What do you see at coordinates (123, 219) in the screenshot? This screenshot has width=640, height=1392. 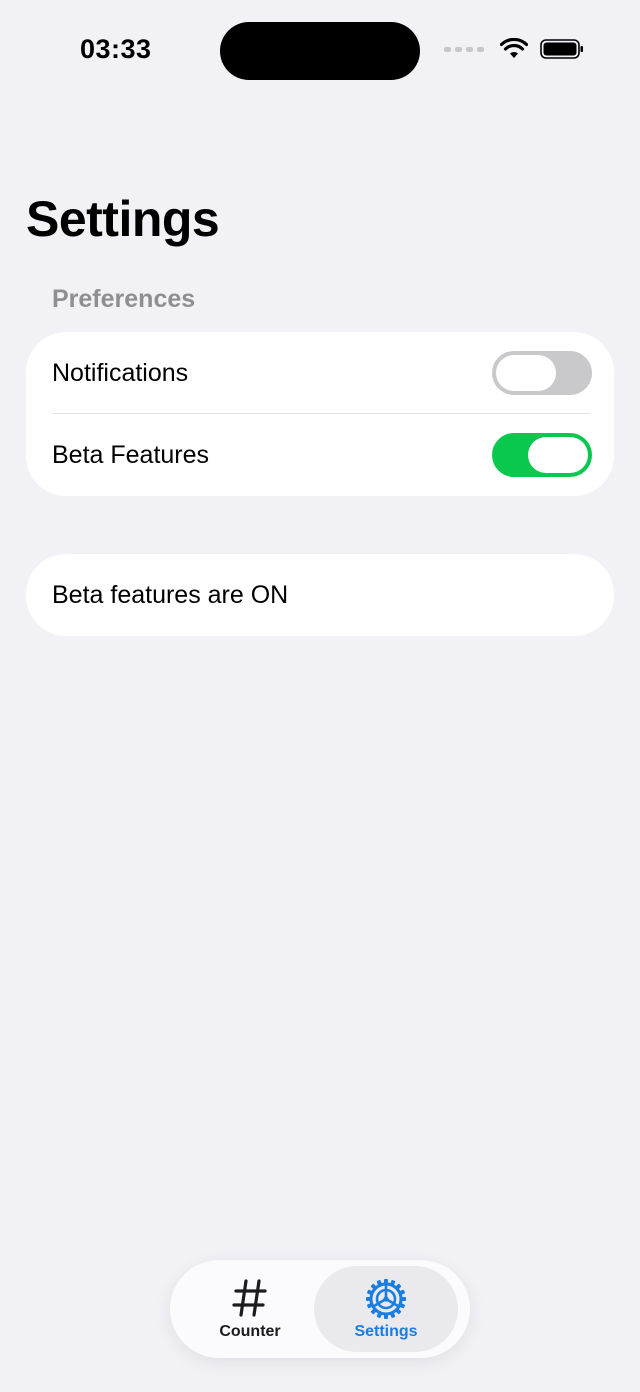 I see `page-title: Settings` at bounding box center [123, 219].